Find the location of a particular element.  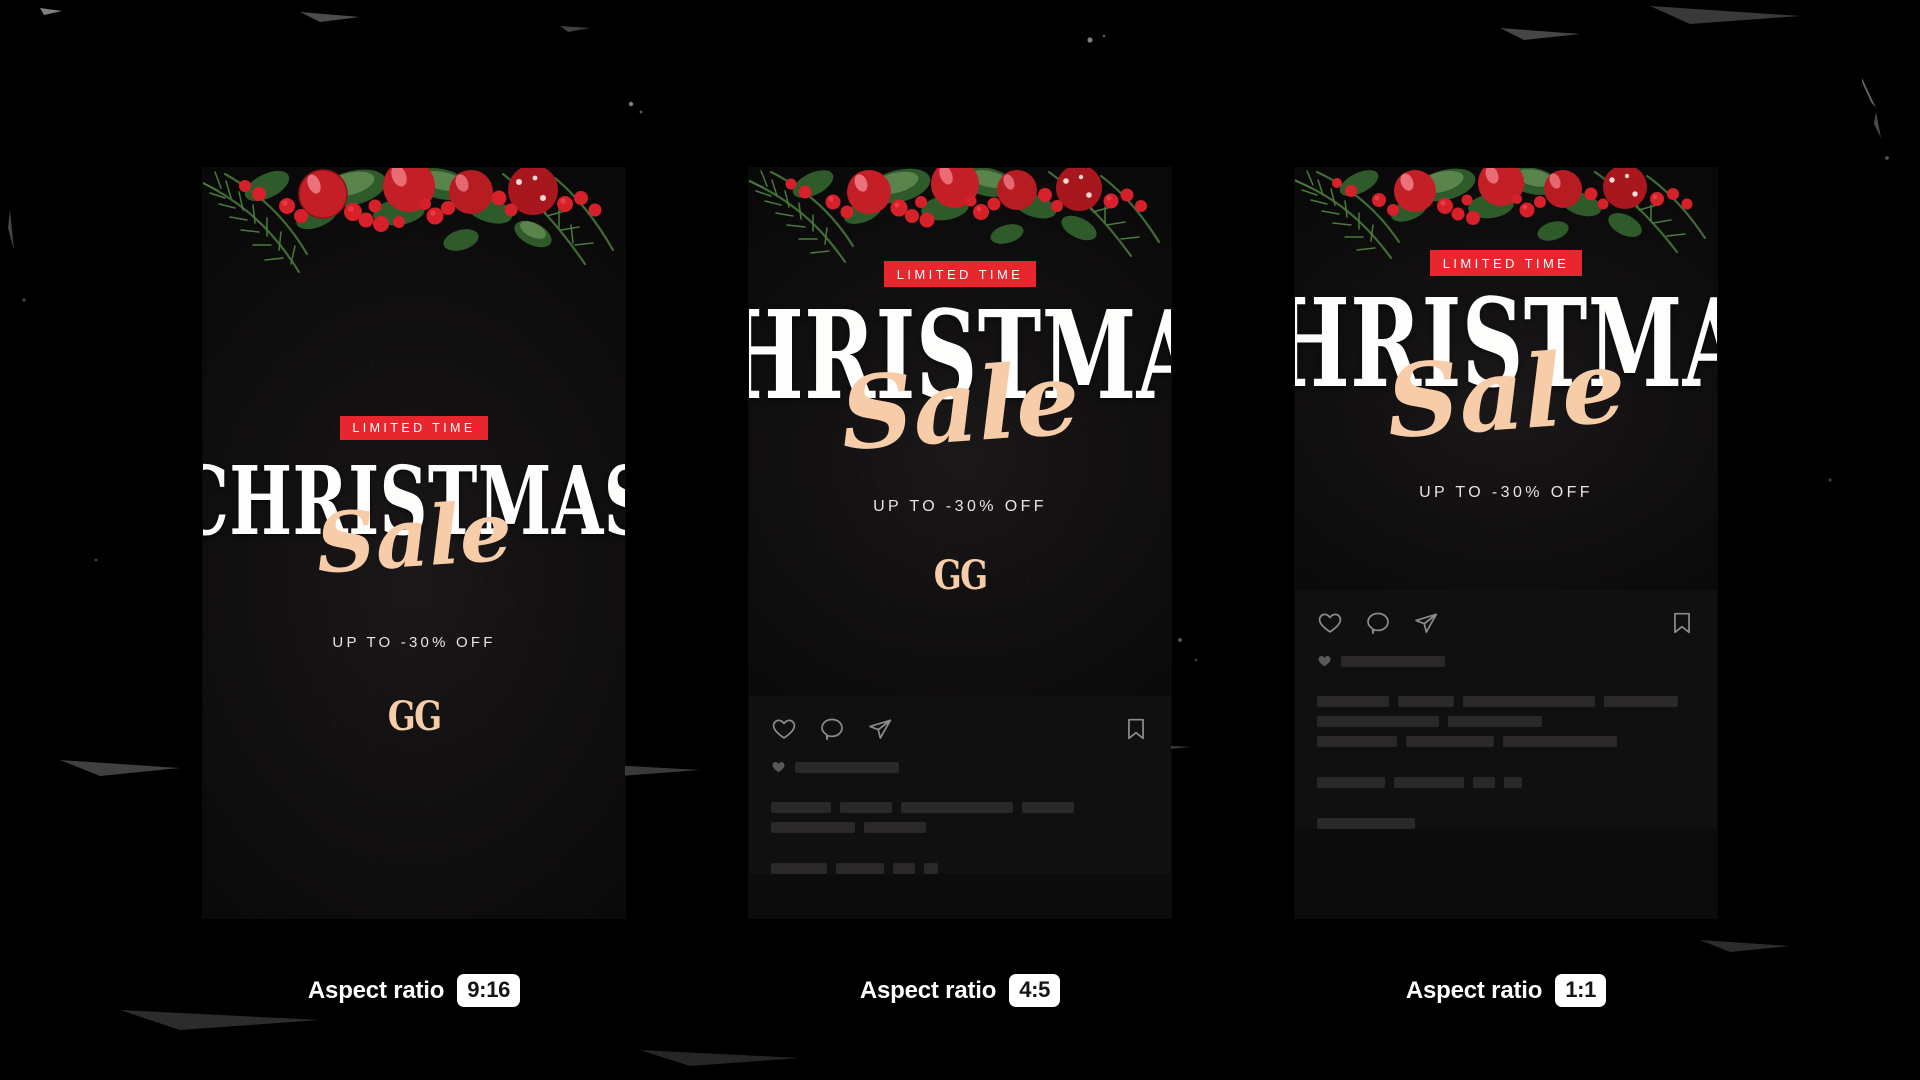

timestamp-skeleton-row is located at coordinates (1506, 823).